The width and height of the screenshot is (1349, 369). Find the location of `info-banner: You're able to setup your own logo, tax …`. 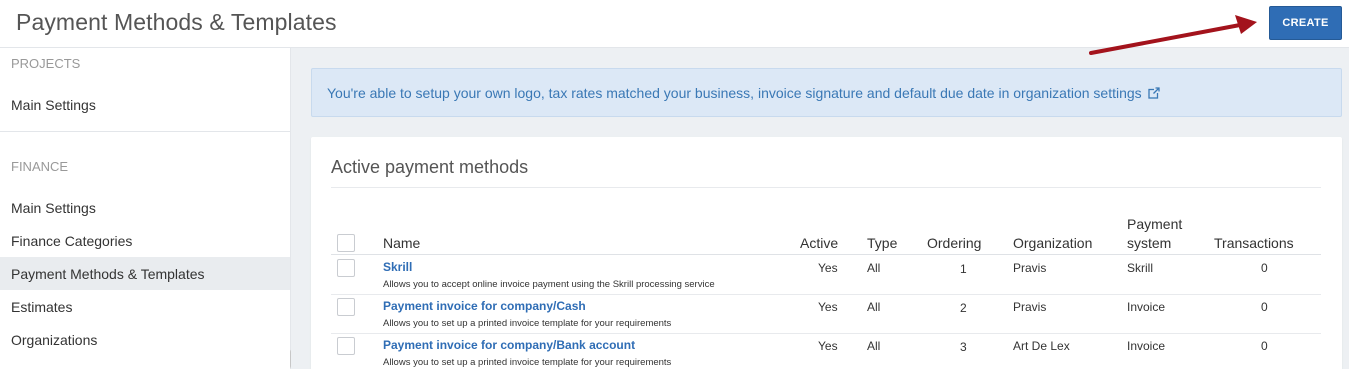

info-banner: You're able to setup your own logo, tax … is located at coordinates (826, 92).